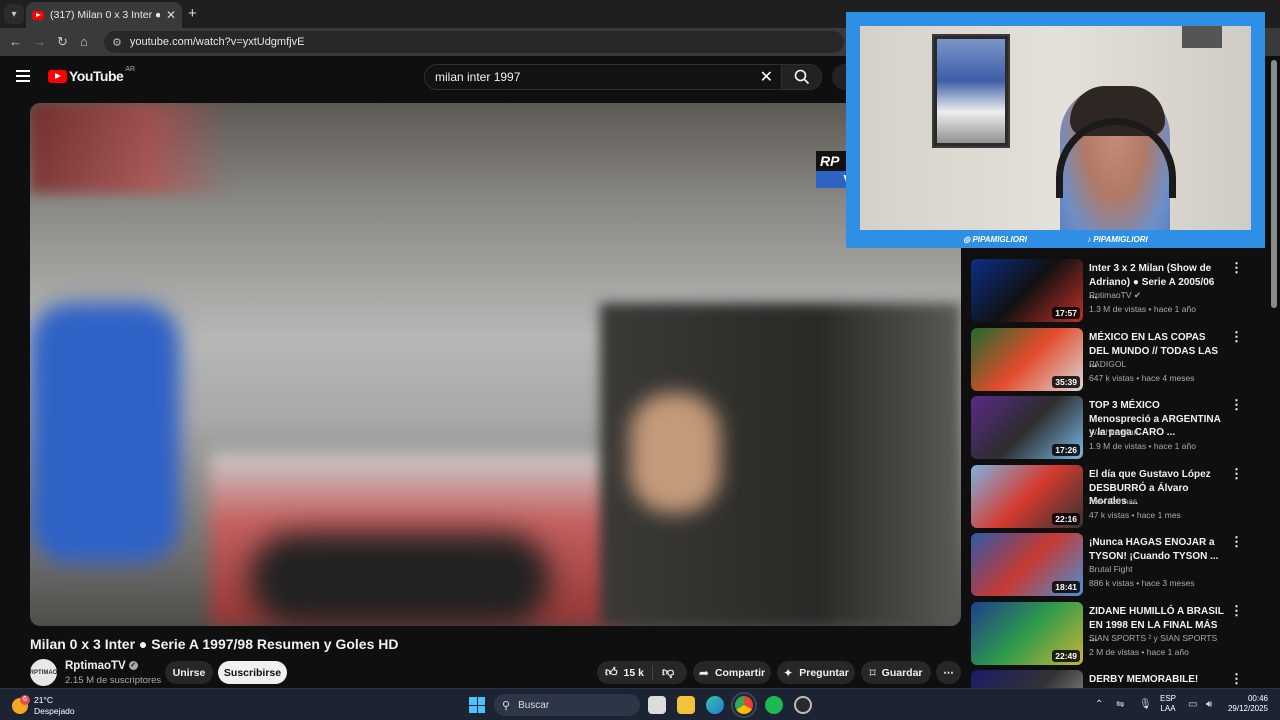  Describe the element at coordinates (1066, 519) in the screenshot. I see `video-duration: 22:16` at that location.